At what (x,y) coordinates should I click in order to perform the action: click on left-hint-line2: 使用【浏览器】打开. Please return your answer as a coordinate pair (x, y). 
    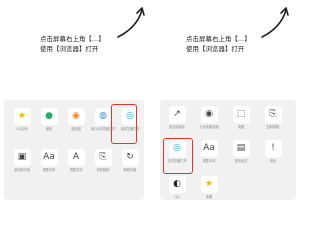
    Looking at the image, I should click on (69, 49).